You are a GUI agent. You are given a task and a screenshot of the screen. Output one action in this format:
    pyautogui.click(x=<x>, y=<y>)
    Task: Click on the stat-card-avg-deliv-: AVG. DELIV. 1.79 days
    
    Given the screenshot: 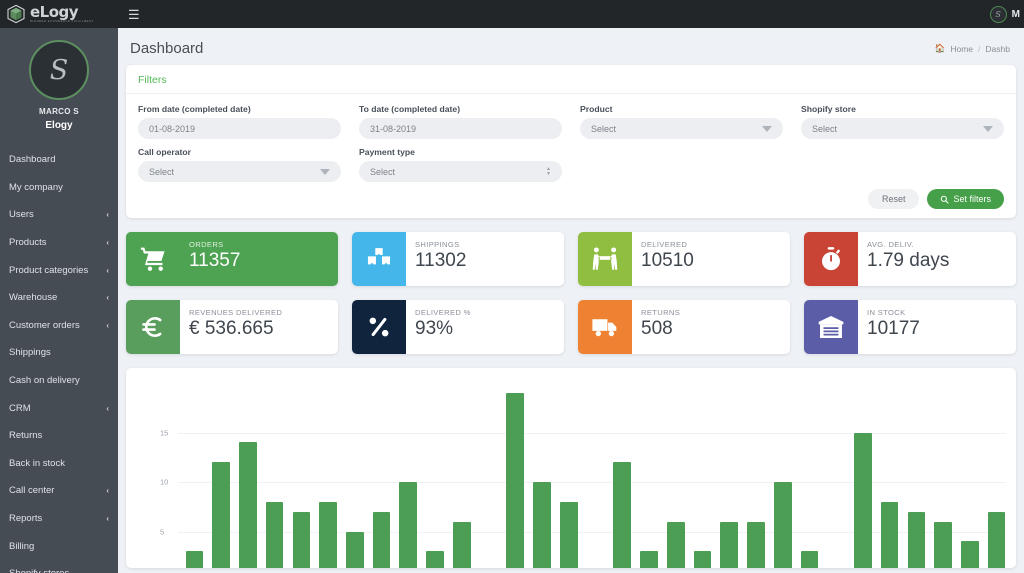 What is the action you would take?
    pyautogui.click(x=910, y=259)
    